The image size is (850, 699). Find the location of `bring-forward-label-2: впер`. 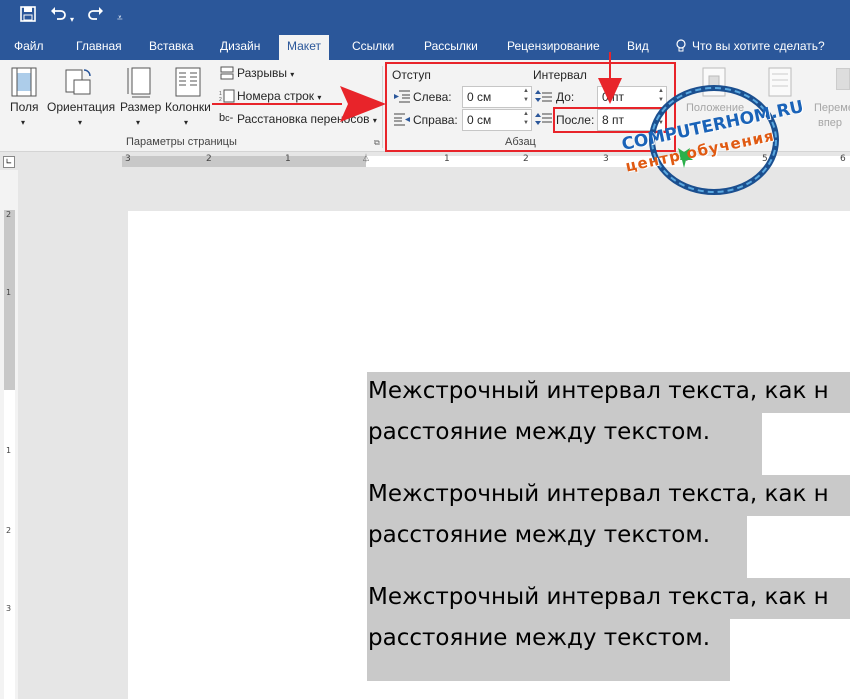

bring-forward-label-2: впер is located at coordinates (830, 123).